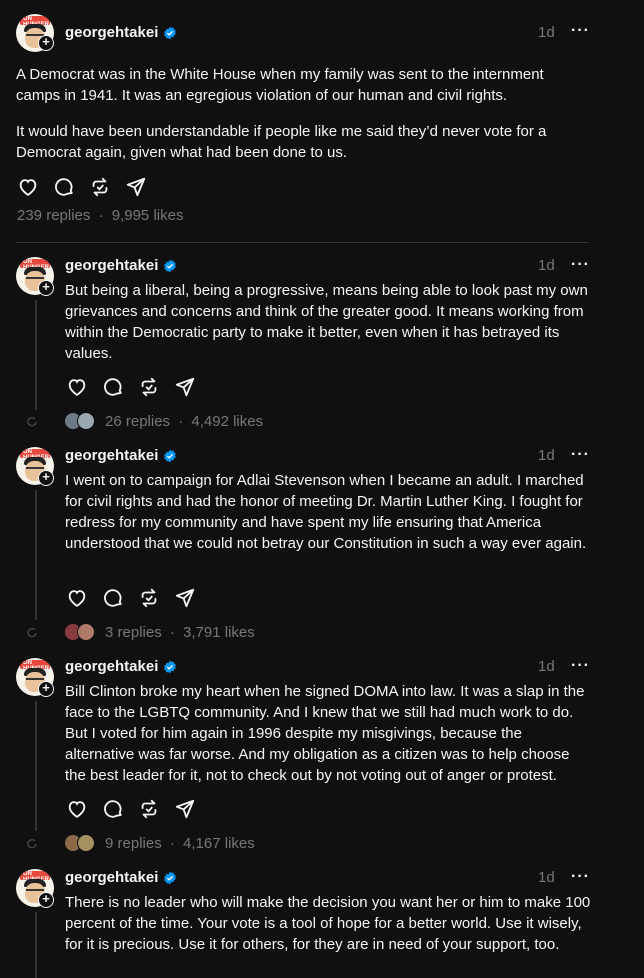 Image resolution: width=644 pixels, height=978 pixels. What do you see at coordinates (53, 215) in the screenshot?
I see `replies-count: 239 replies` at bounding box center [53, 215].